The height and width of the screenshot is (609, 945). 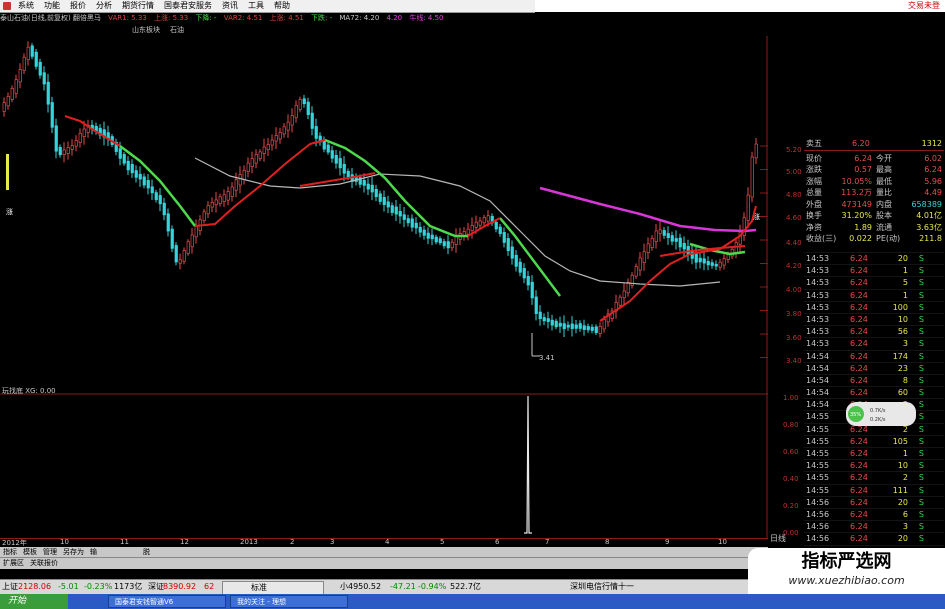 What do you see at coordinates (818, 527) in the screenshot?
I see `tick-t: 14:56` at bounding box center [818, 527].